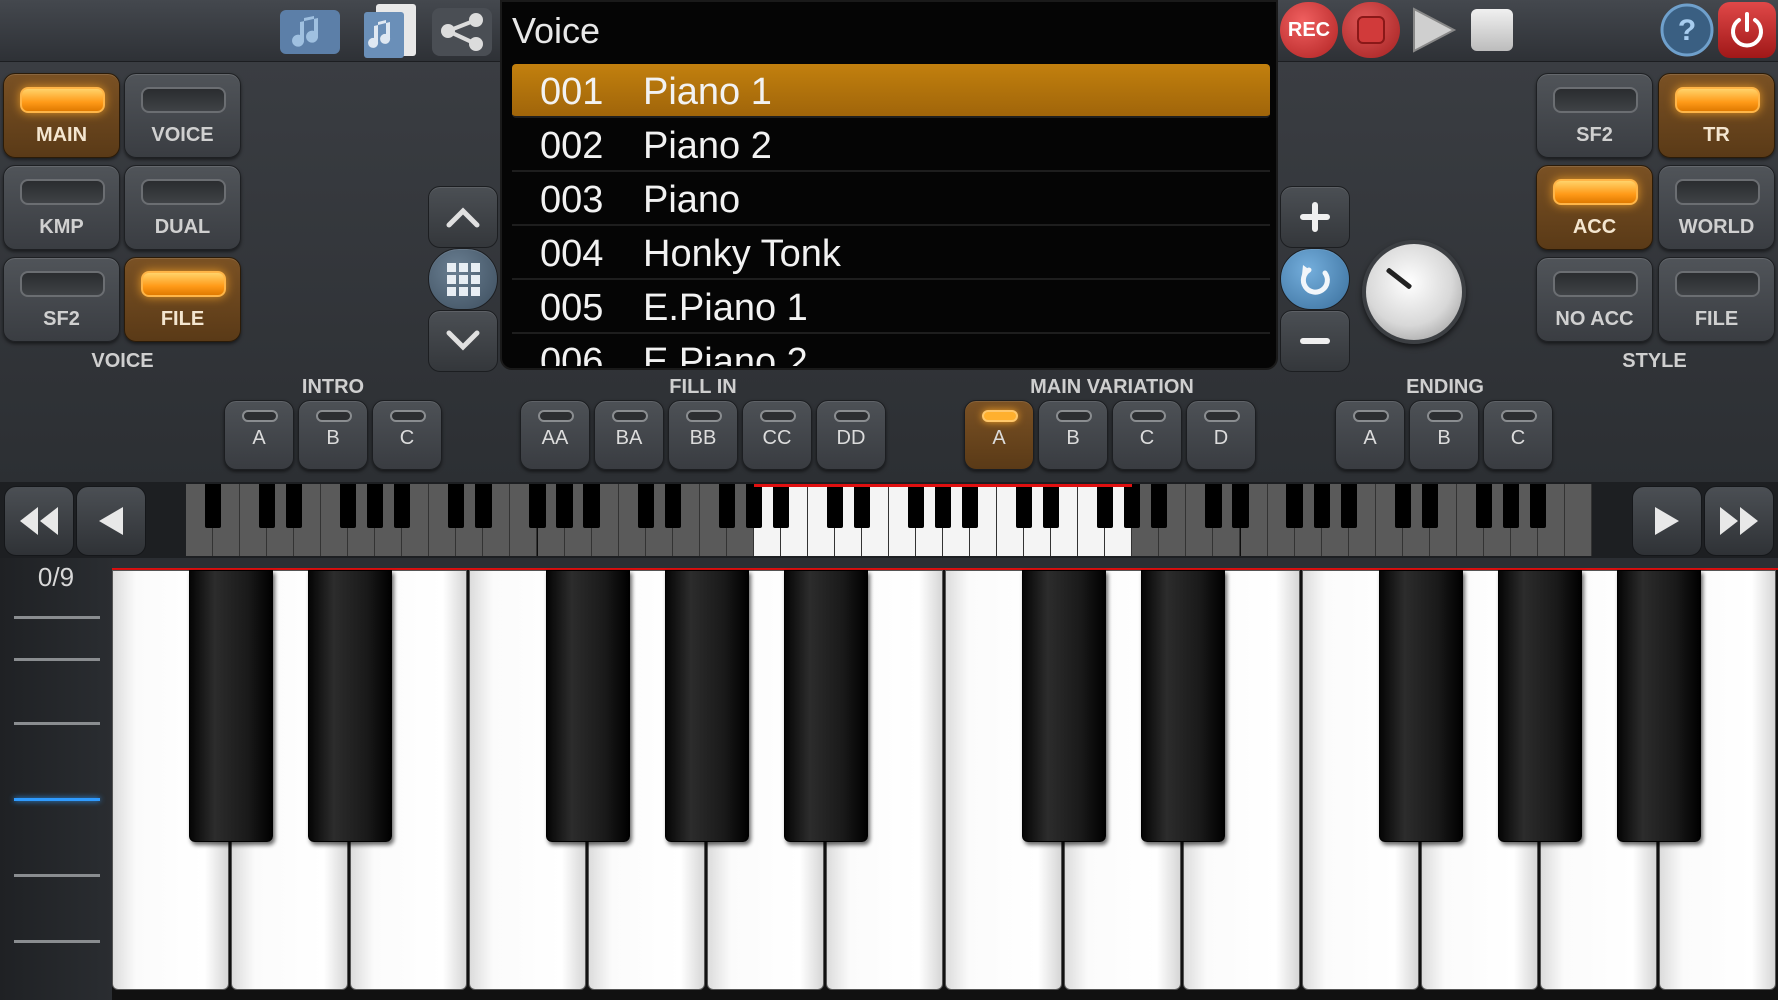  Describe the element at coordinates (891, 199) in the screenshot. I see `list-item: 003 Piano` at that location.